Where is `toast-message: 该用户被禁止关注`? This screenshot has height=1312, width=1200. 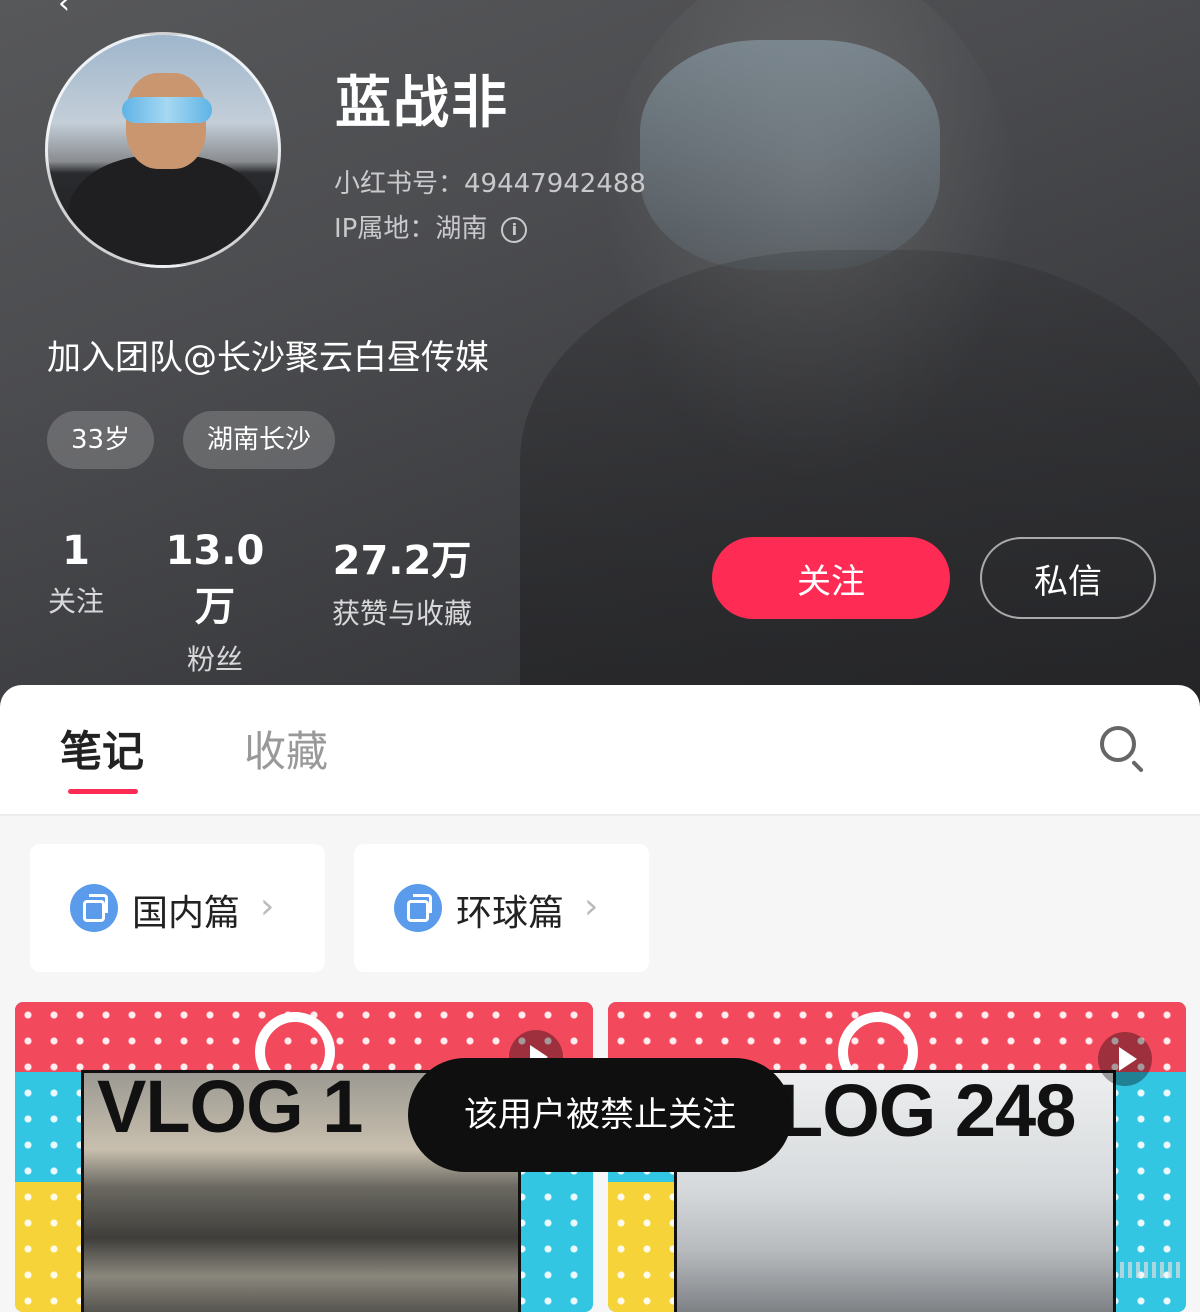
toast-message: 该用户被禁止关注 is located at coordinates (600, 1115).